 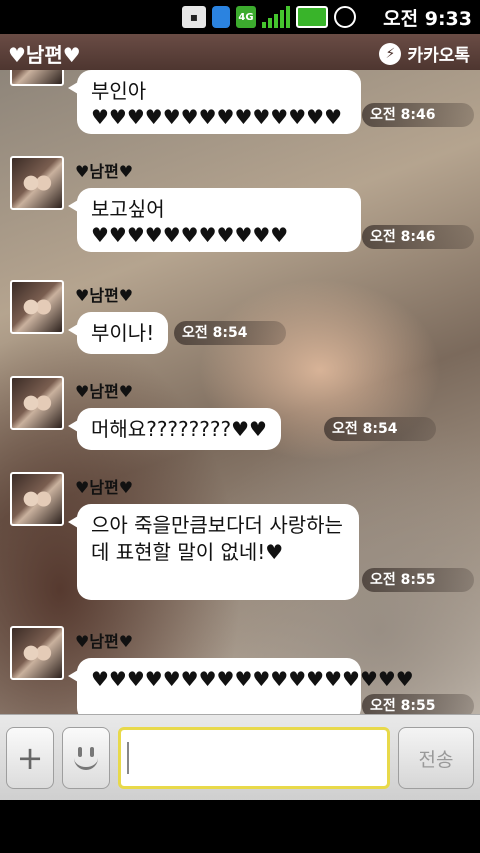 I want to click on message-bubble: ♥♥♥♥♥♥♥♥♥♥♥♥♥♥♥♥♥♥, so click(x=241, y=686).